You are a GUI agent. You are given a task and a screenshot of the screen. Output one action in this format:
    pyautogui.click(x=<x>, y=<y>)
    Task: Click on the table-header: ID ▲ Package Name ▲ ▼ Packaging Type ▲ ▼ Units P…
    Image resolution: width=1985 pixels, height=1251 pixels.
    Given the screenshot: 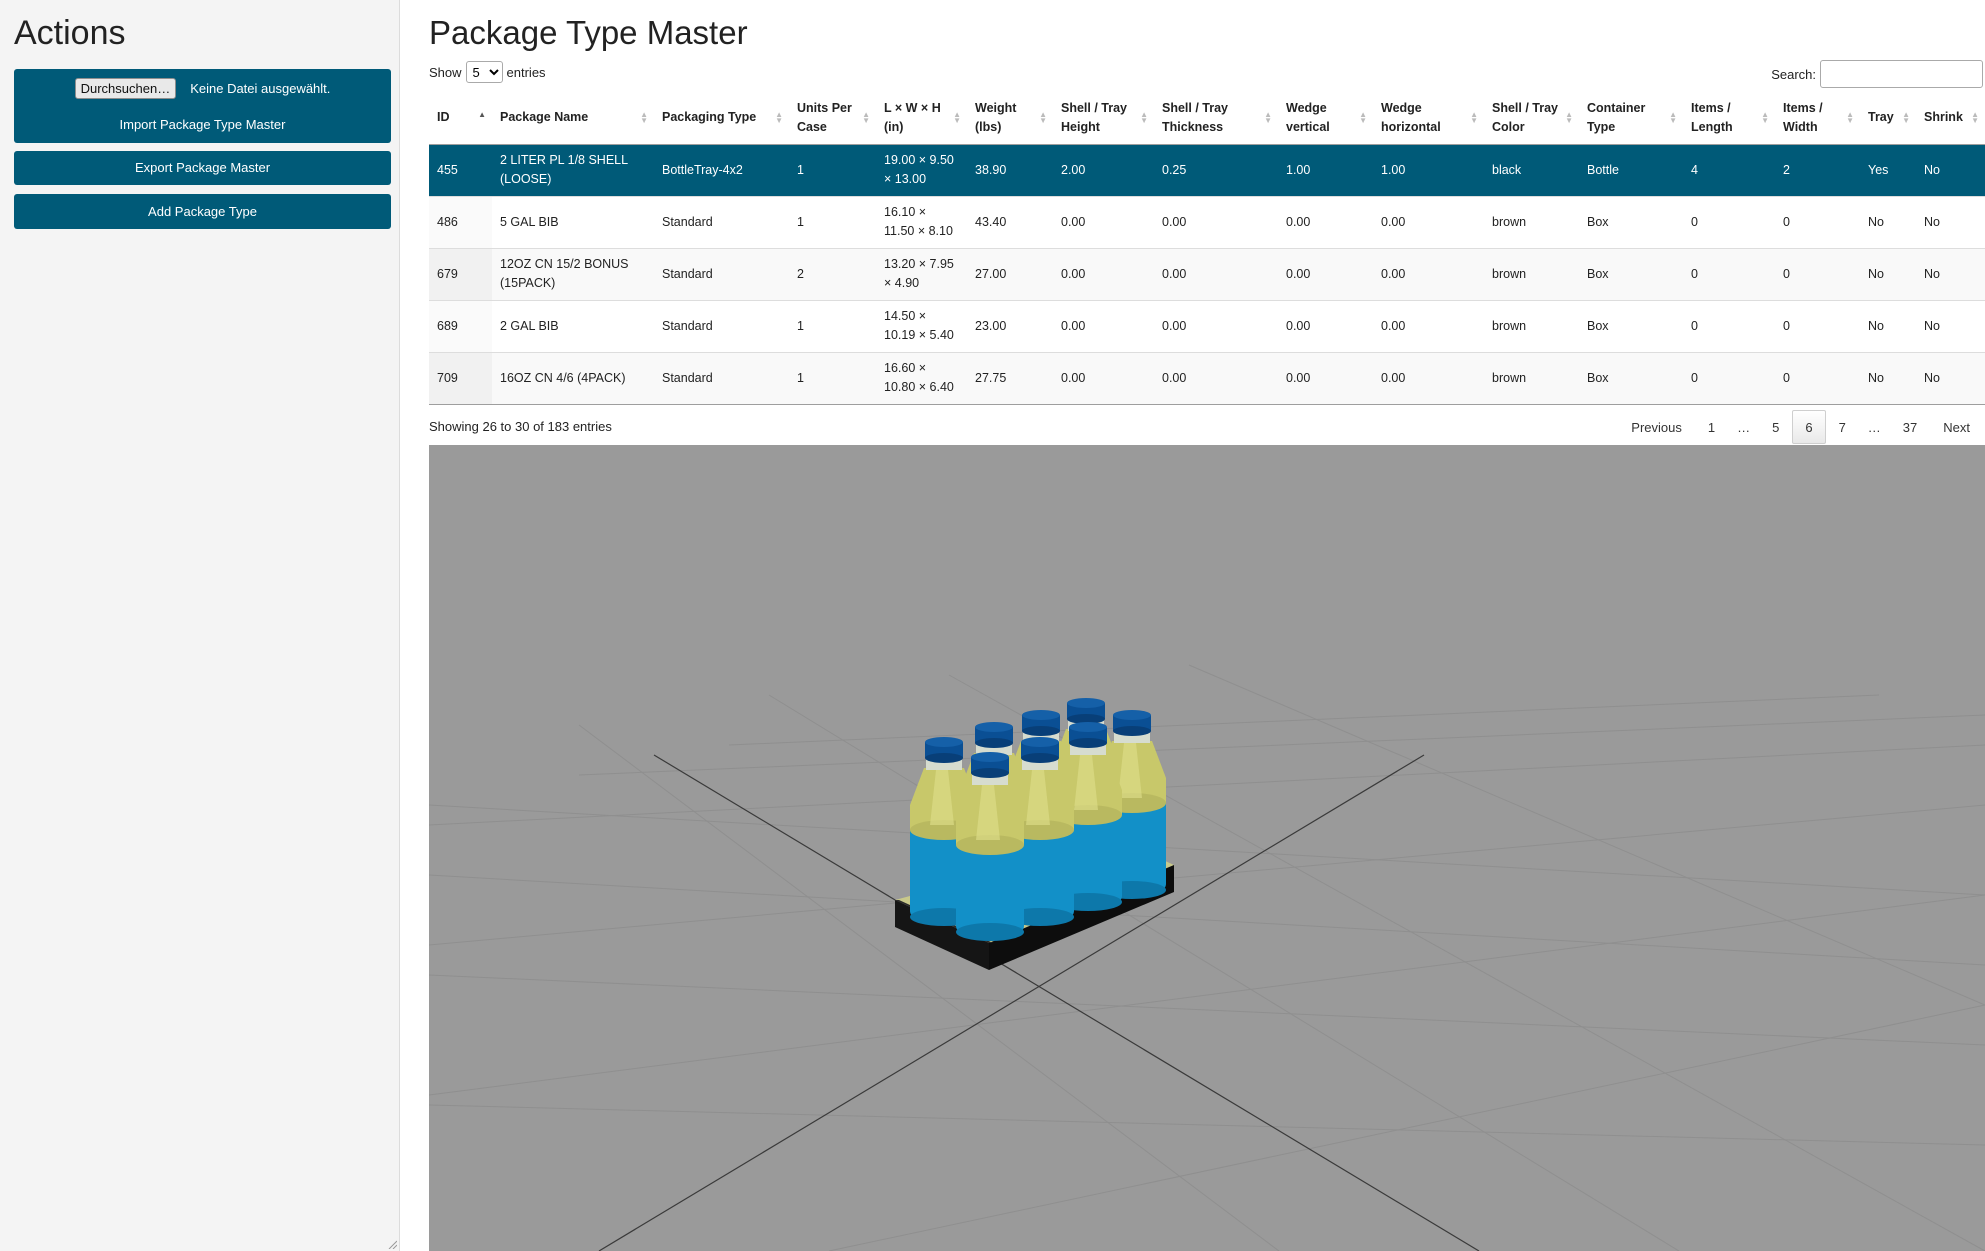 What is the action you would take?
    pyautogui.click(x=1207, y=118)
    